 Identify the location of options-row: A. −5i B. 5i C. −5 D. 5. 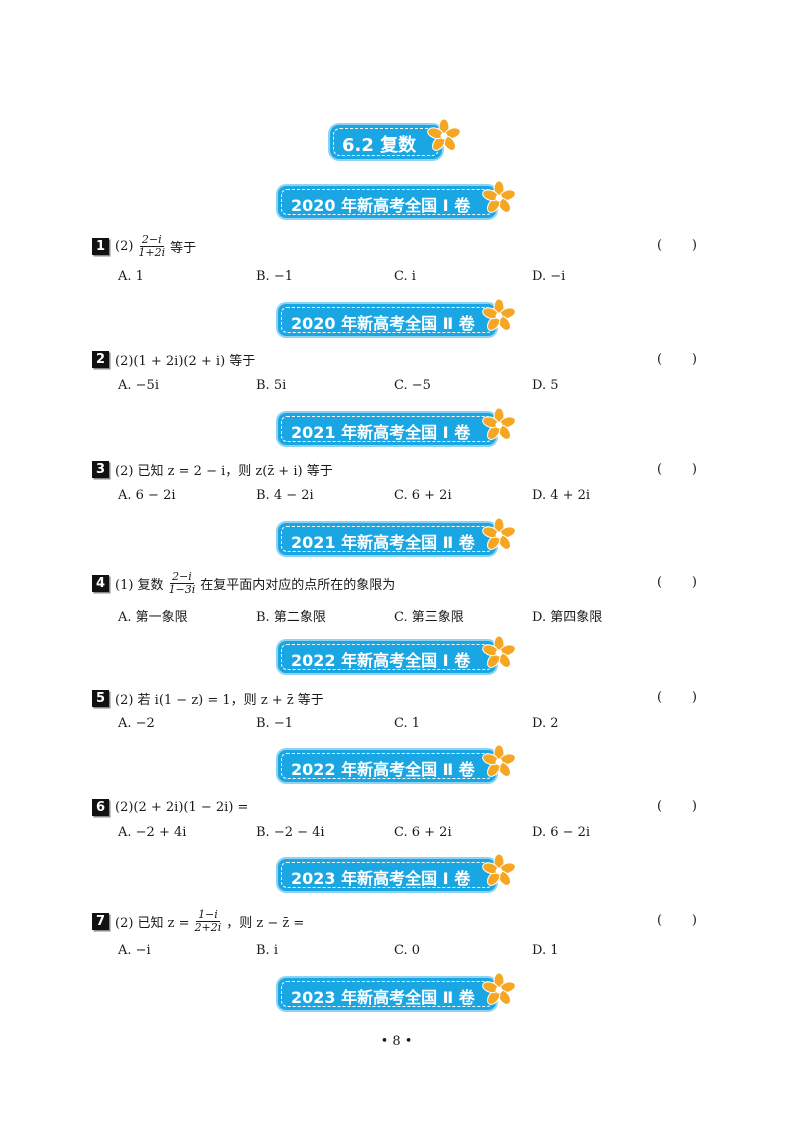
(398, 388).